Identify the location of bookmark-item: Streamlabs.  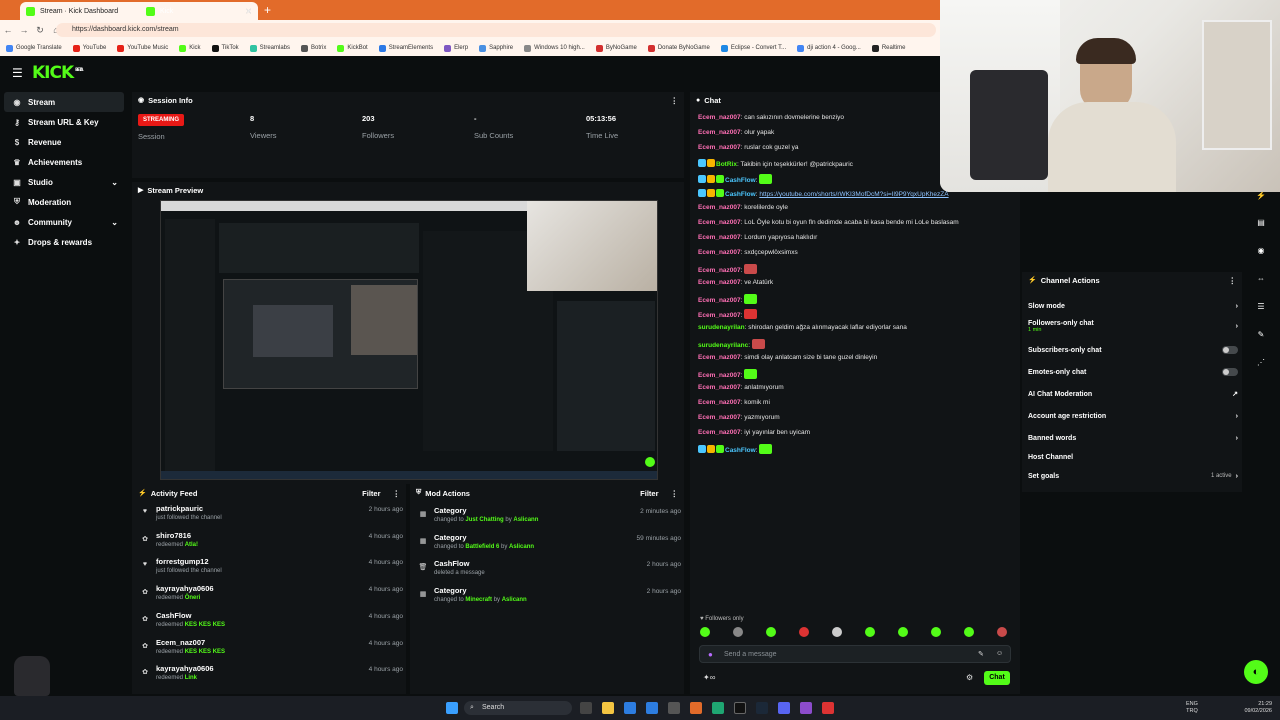
(269, 48).